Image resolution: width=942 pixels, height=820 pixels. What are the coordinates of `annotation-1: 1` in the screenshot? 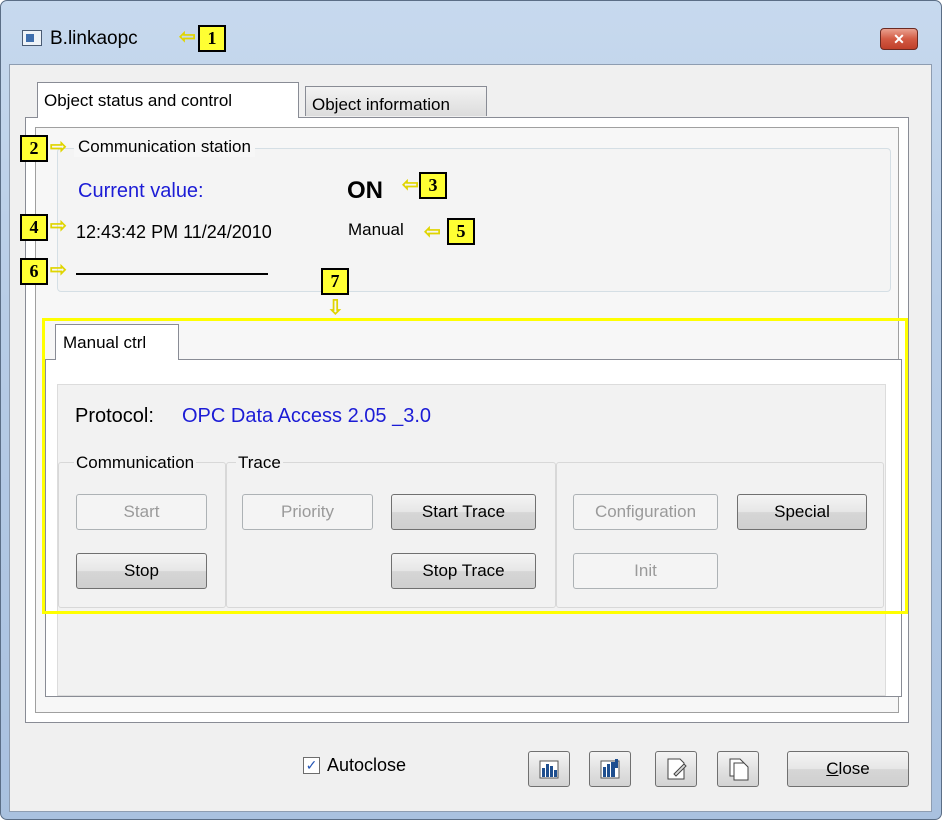 It's located at (212, 38).